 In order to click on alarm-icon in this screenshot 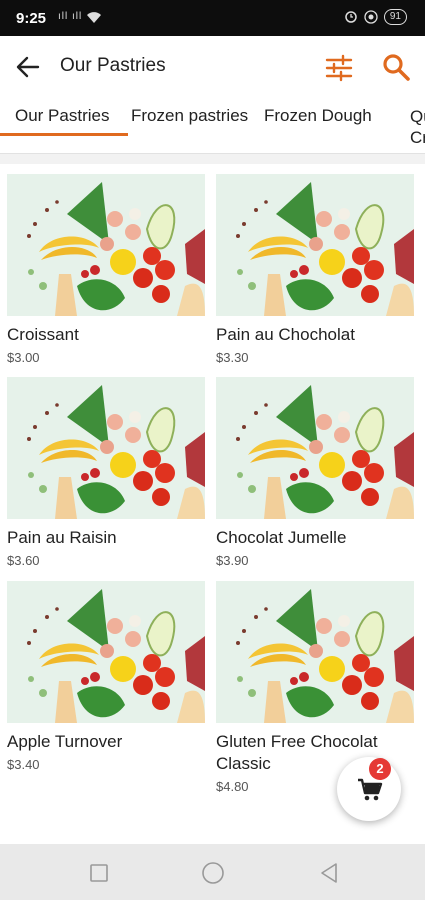, I will do `click(351, 17)`.